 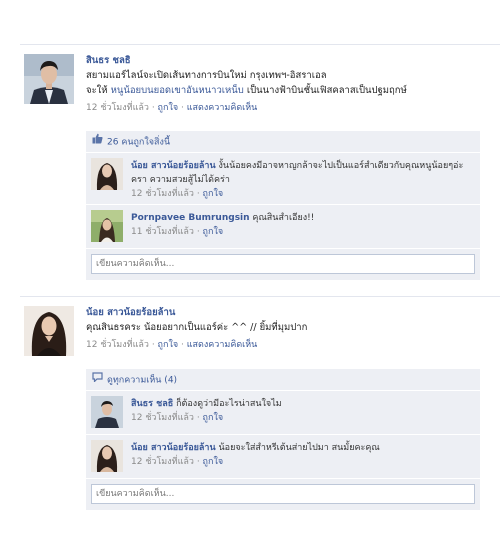 I want to click on comment-text: คุณสินสำเอียง!!, so click(x=283, y=218).